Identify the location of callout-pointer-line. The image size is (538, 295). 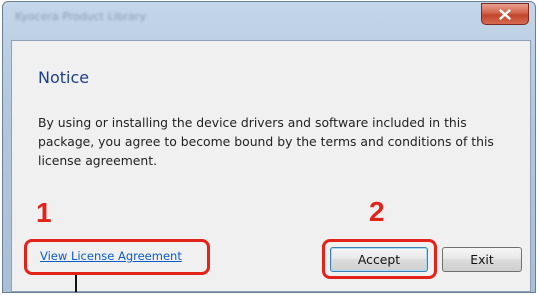
(76, 283).